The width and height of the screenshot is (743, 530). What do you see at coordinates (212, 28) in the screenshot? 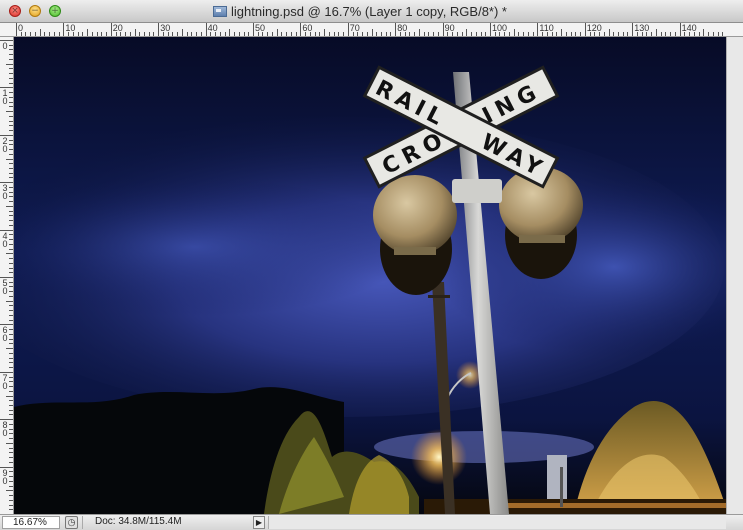
I see `ruler-label: 40` at bounding box center [212, 28].